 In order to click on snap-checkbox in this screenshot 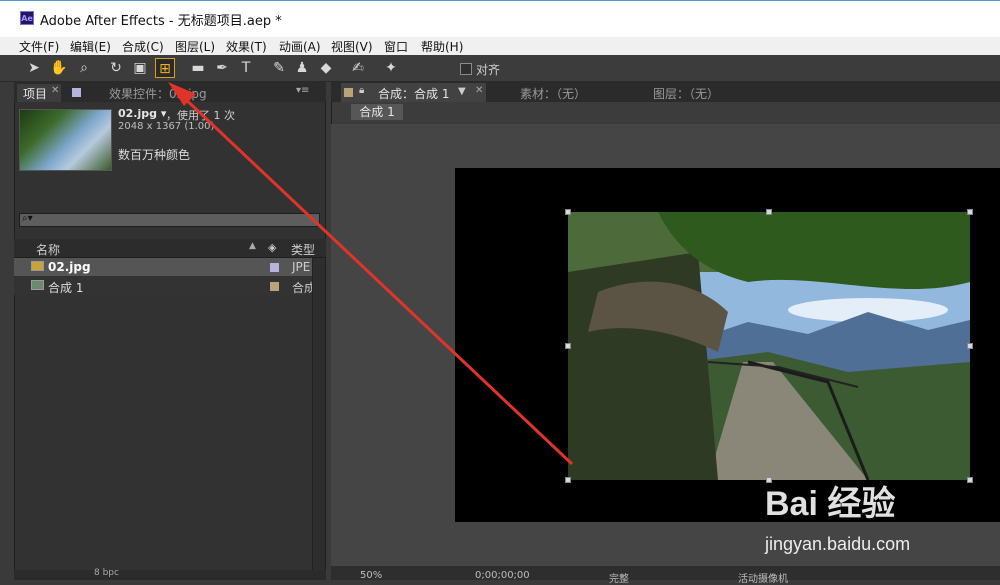, I will do `click(466, 69)`.